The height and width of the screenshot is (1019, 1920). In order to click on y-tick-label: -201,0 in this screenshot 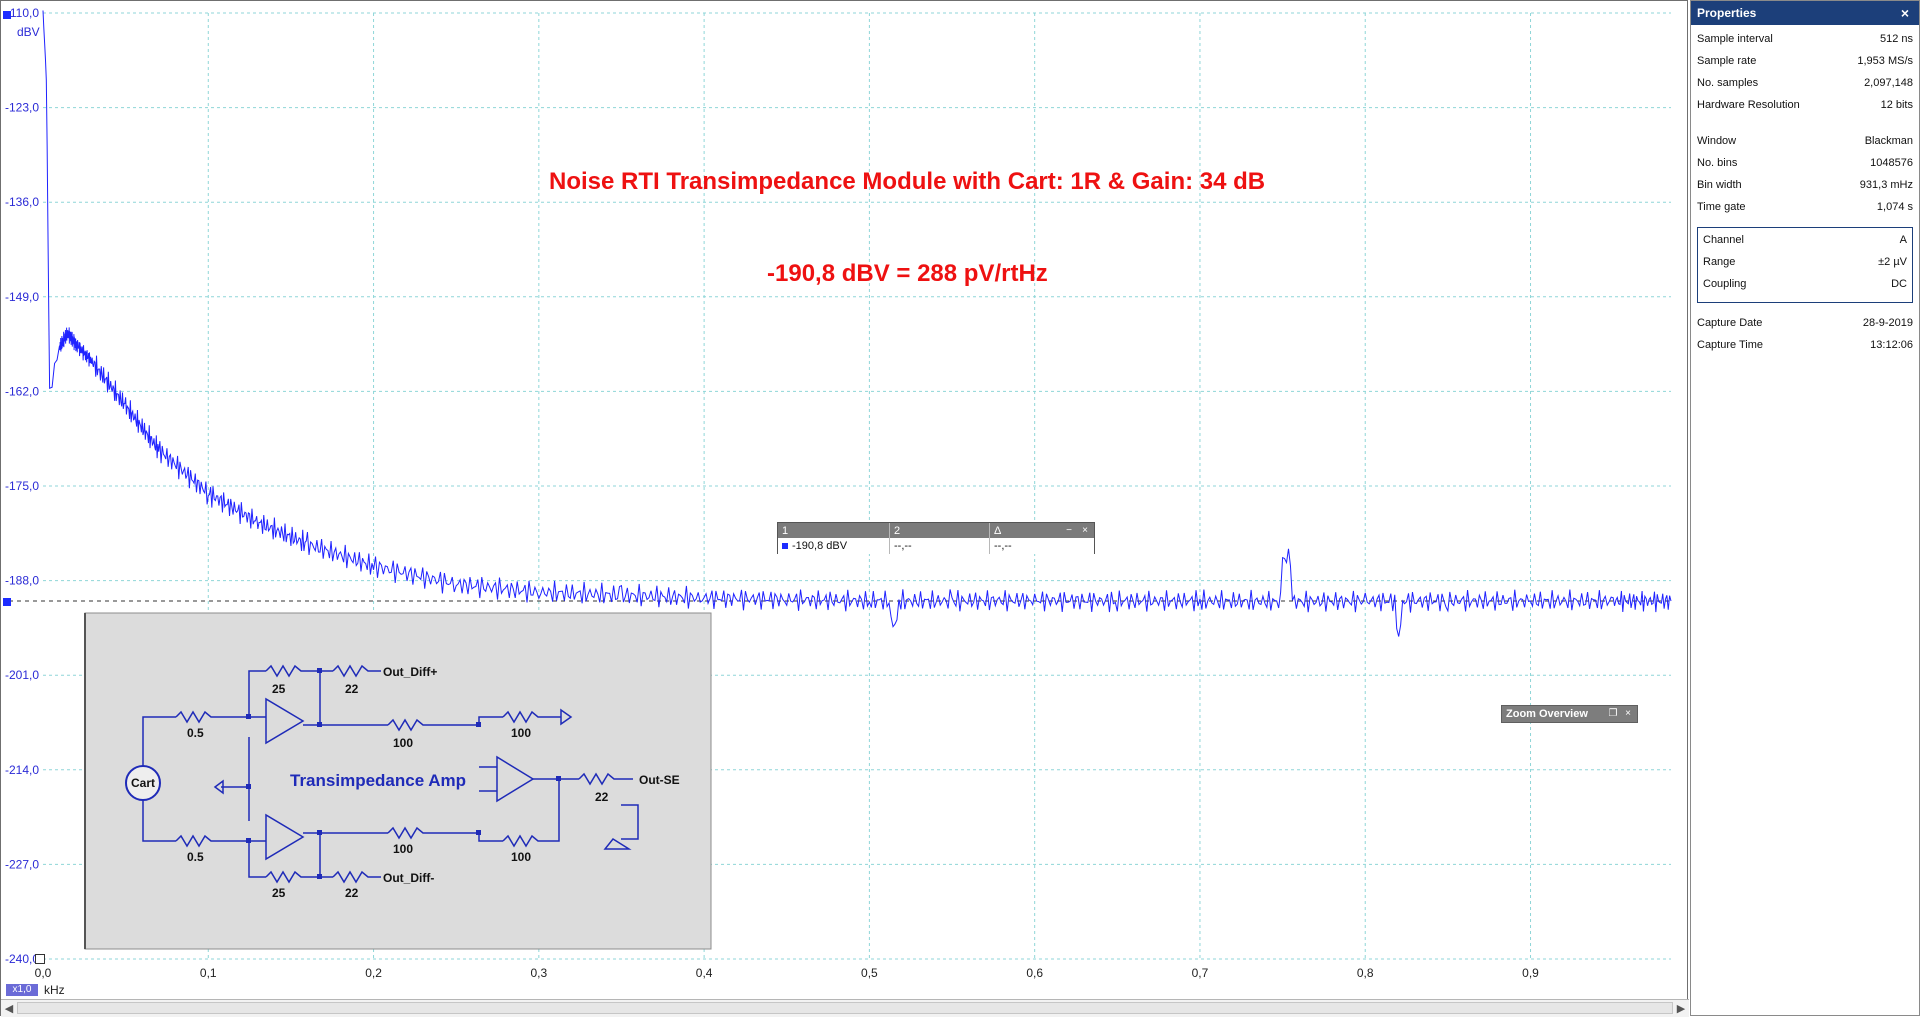, I will do `click(22, 675)`.